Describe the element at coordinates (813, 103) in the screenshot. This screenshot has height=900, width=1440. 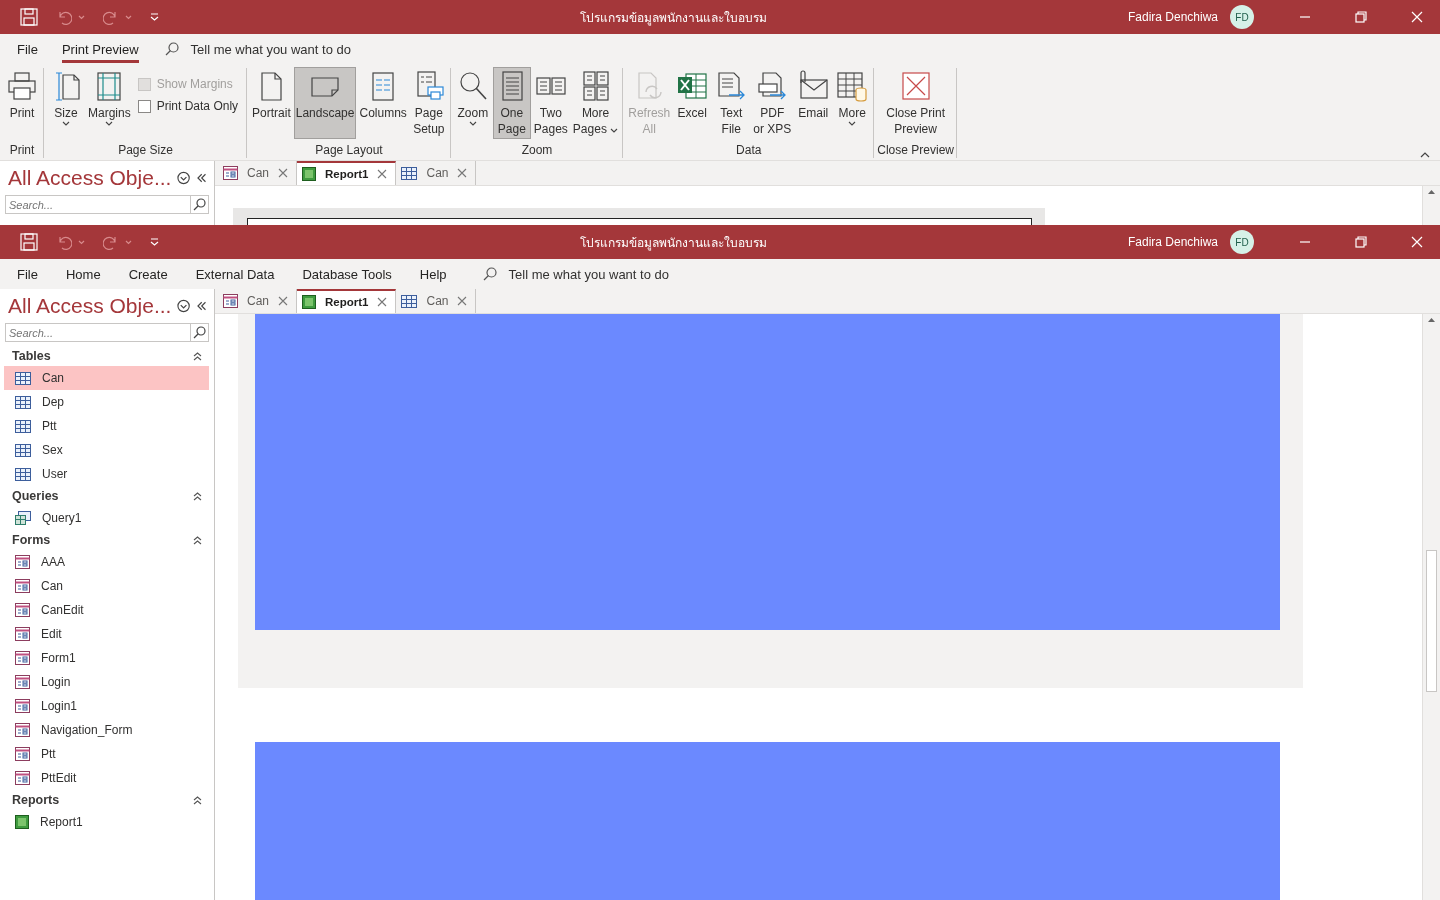
I see `ribbon-button: Email` at that location.